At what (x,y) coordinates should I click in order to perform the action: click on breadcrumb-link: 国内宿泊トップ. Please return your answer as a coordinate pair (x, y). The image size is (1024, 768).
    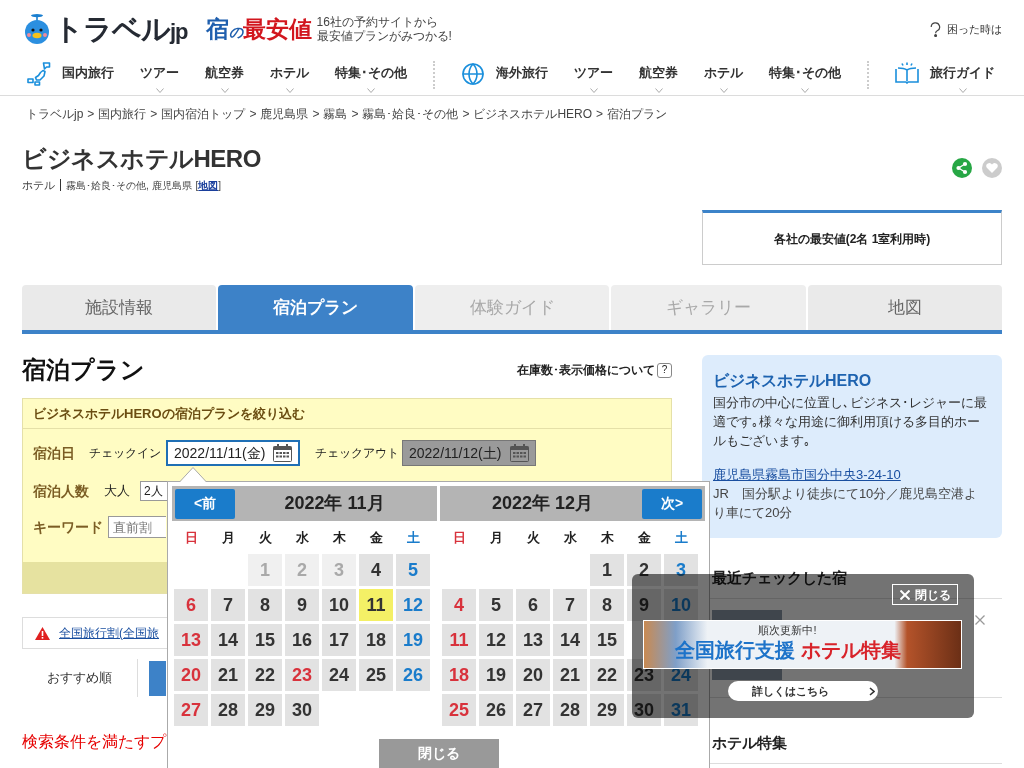
    Looking at the image, I should click on (203, 114).